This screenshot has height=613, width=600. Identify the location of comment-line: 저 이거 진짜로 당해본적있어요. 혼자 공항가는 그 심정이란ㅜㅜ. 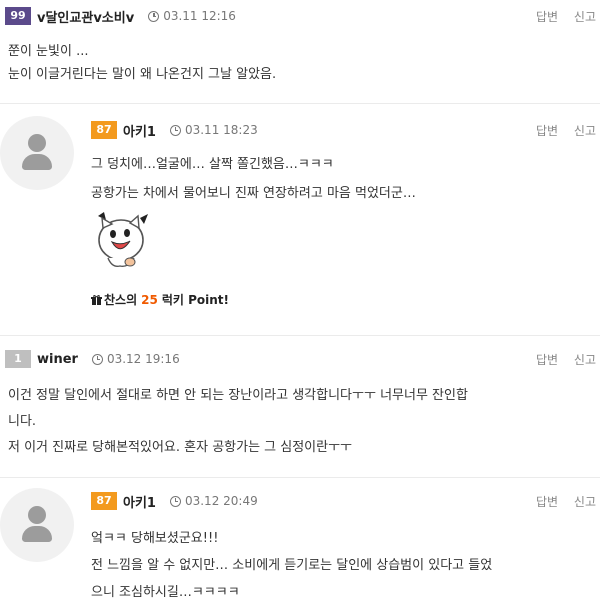
(180, 447).